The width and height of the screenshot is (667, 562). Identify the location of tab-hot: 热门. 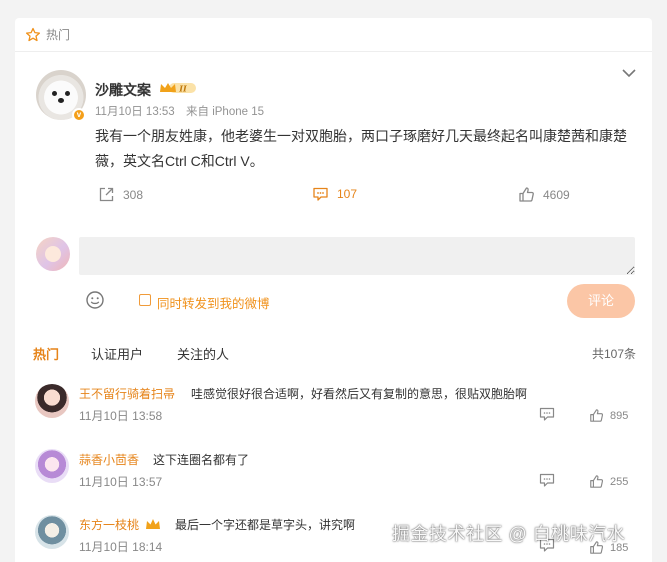
(46, 353).